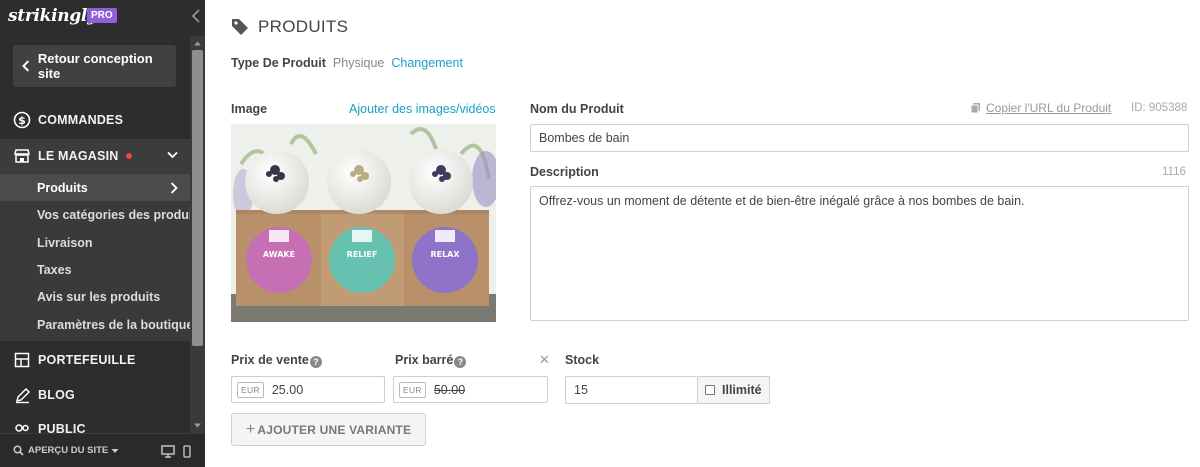 The width and height of the screenshot is (1200, 467). I want to click on image-label: Image, so click(249, 109).